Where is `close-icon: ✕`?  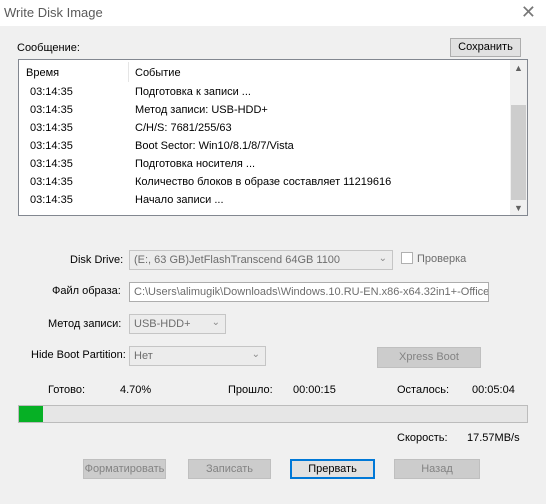
close-icon: ✕ is located at coordinates (528, 12).